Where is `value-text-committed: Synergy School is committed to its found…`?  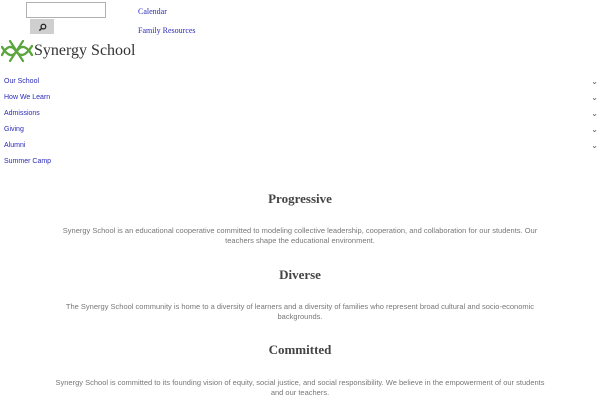
value-text-committed: Synergy School is committed to its found… is located at coordinates (300, 387).